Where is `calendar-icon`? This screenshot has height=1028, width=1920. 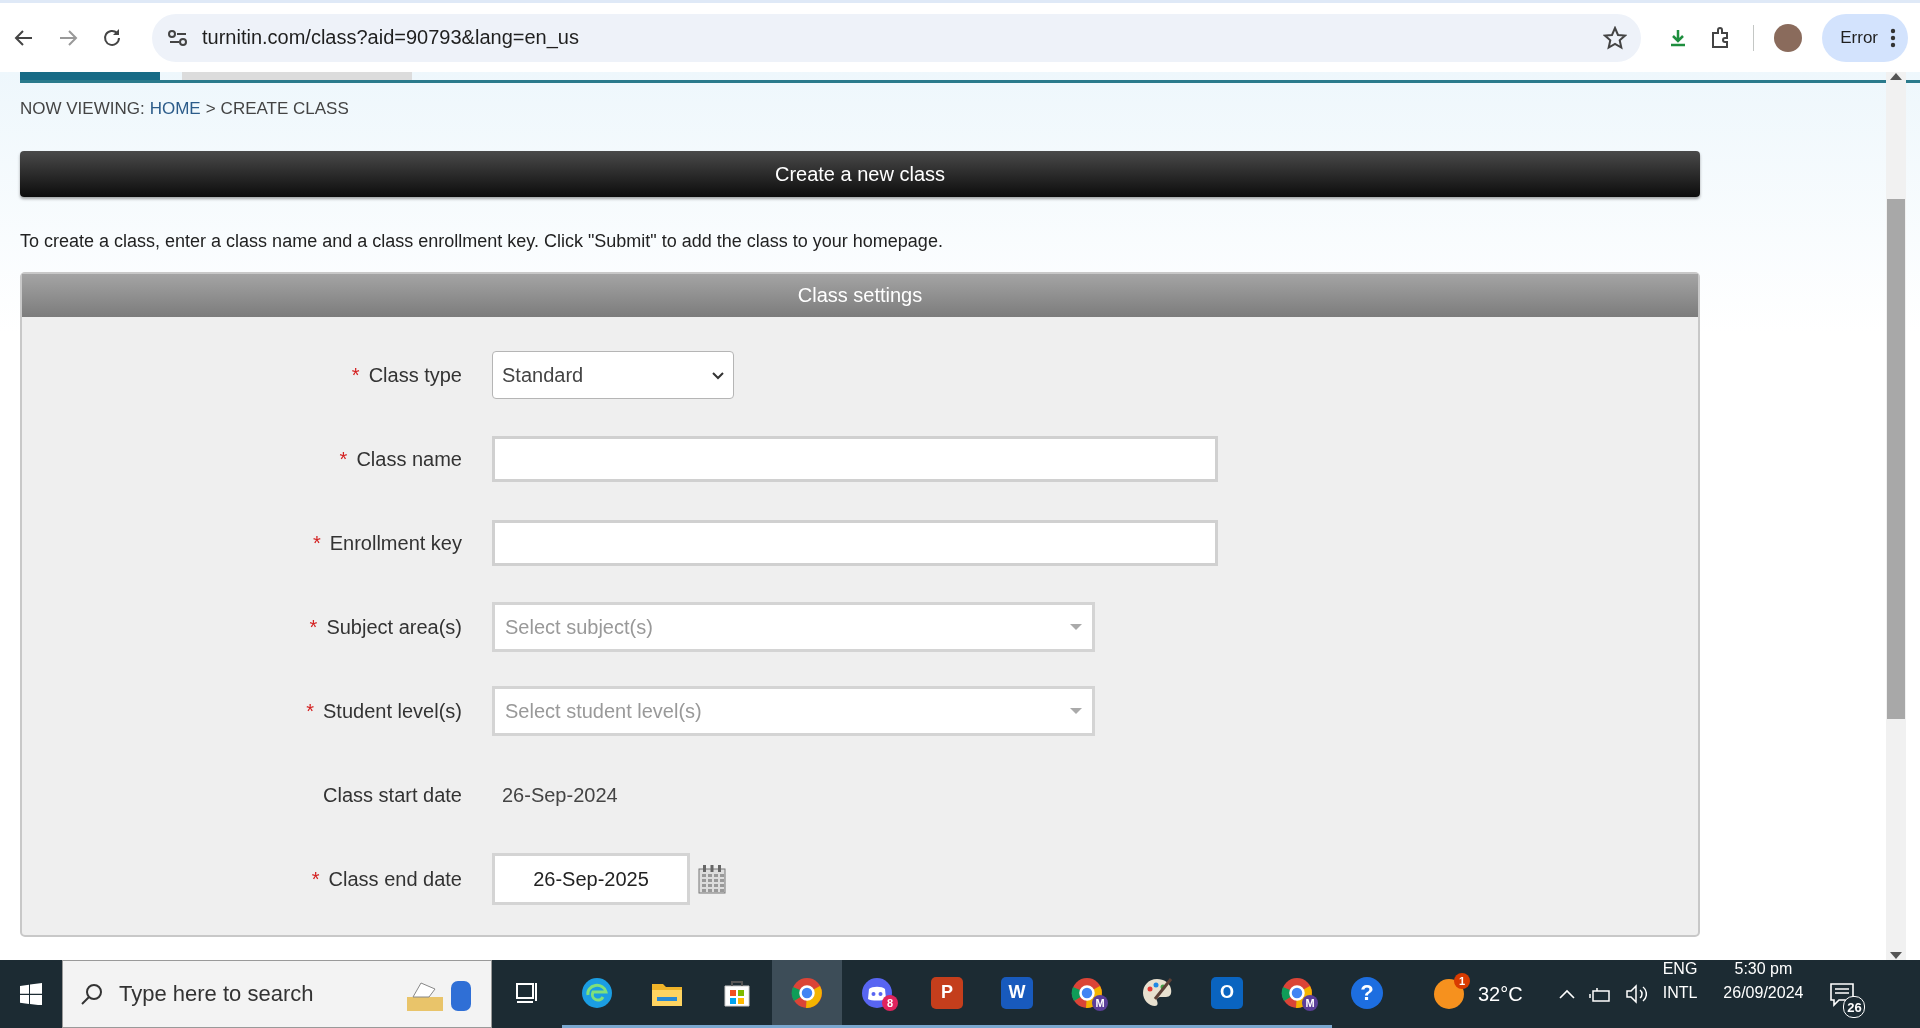
calendar-icon is located at coordinates (712, 879).